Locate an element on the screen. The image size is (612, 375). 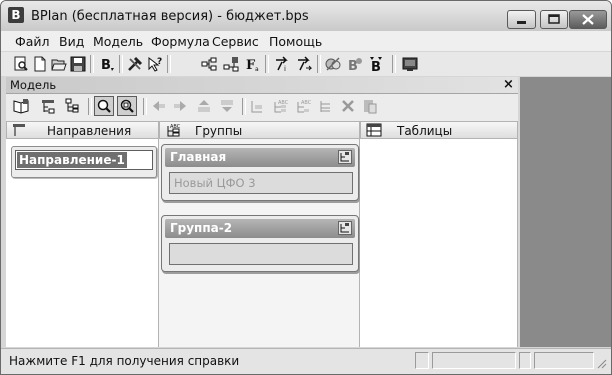
budget-icon: B is located at coordinates (355, 64).